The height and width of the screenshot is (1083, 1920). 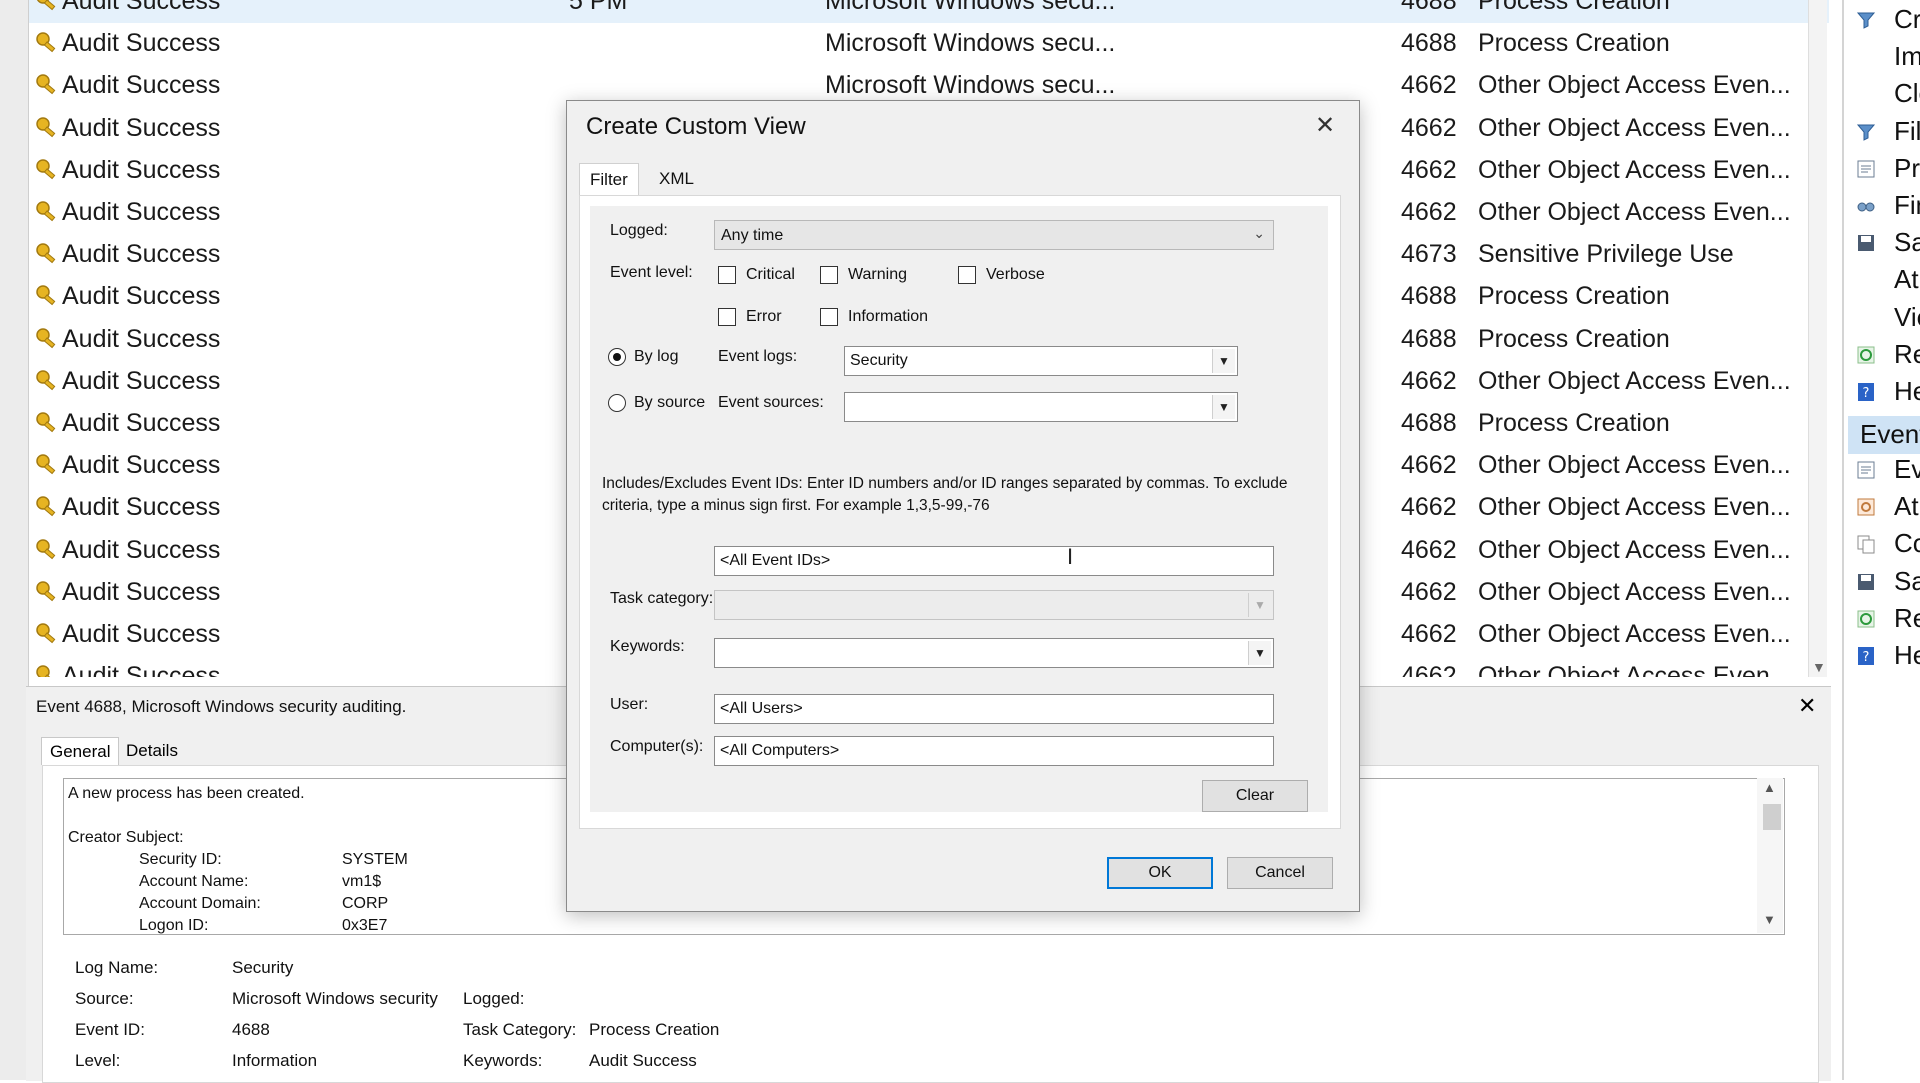 I want to click on scroll-thumb, so click(x=1772, y=817).